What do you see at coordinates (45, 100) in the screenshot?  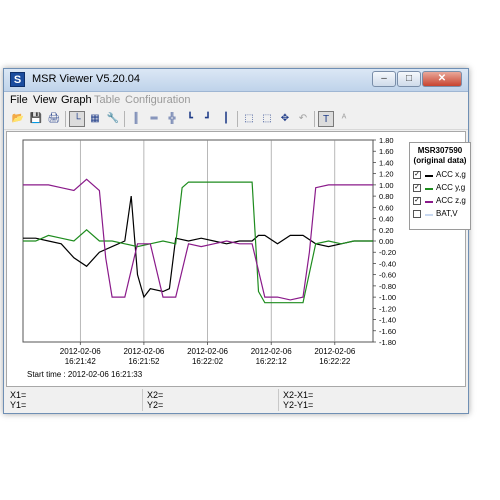 I see `menu-view: View` at bounding box center [45, 100].